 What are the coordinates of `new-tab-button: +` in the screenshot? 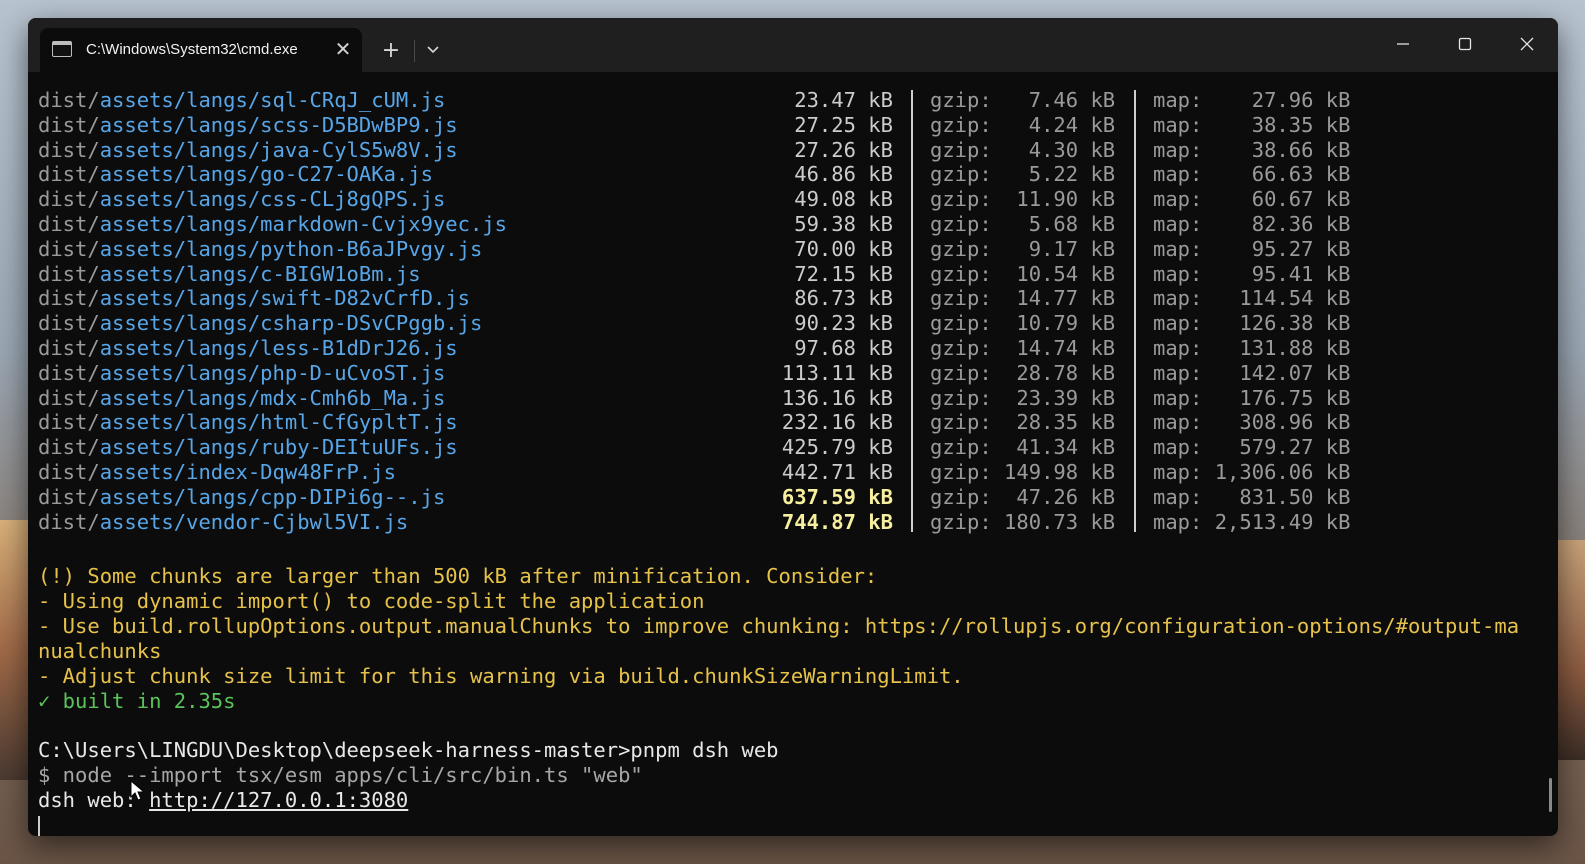 It's located at (391, 51).